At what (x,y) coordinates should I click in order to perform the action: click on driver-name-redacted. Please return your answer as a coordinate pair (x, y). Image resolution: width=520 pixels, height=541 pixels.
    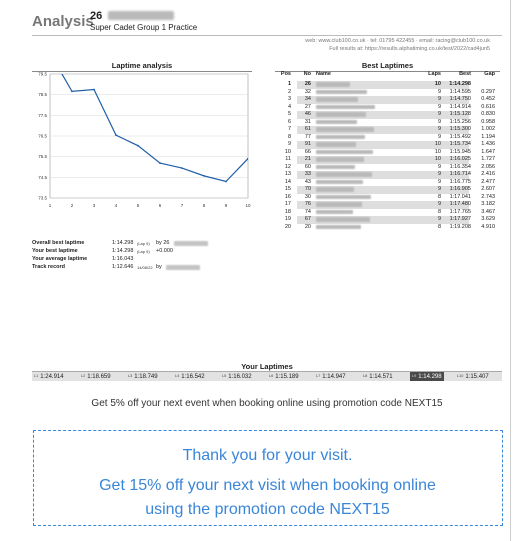
    Looking at the image, I should click on (141, 15).